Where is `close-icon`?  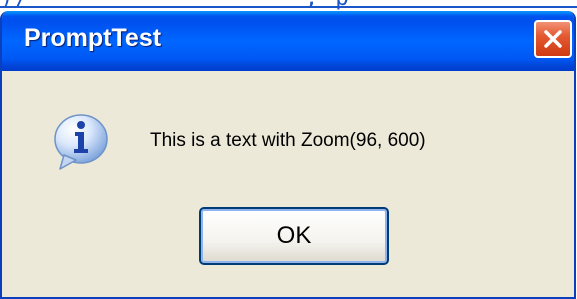
close-icon is located at coordinates (553, 39).